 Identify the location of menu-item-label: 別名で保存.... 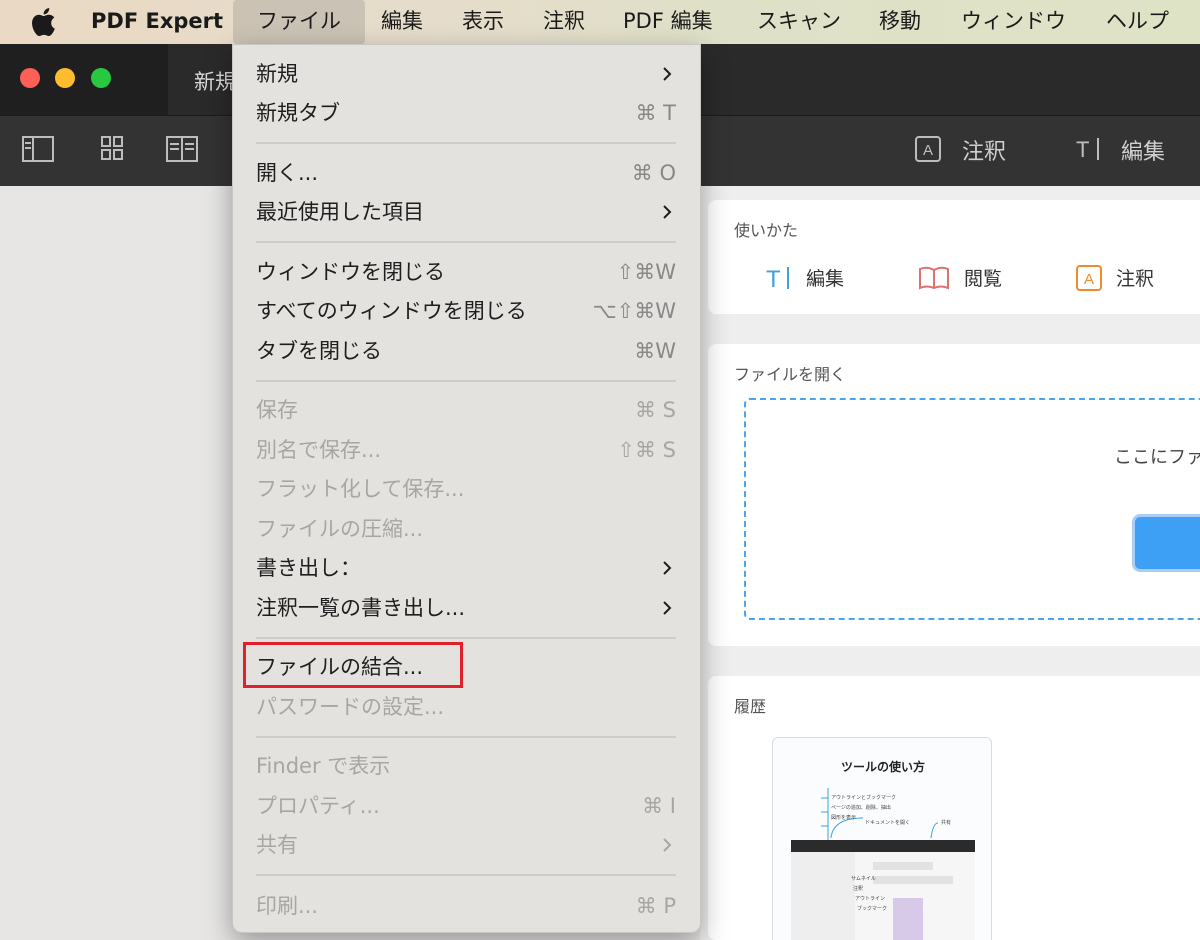
(319, 450).